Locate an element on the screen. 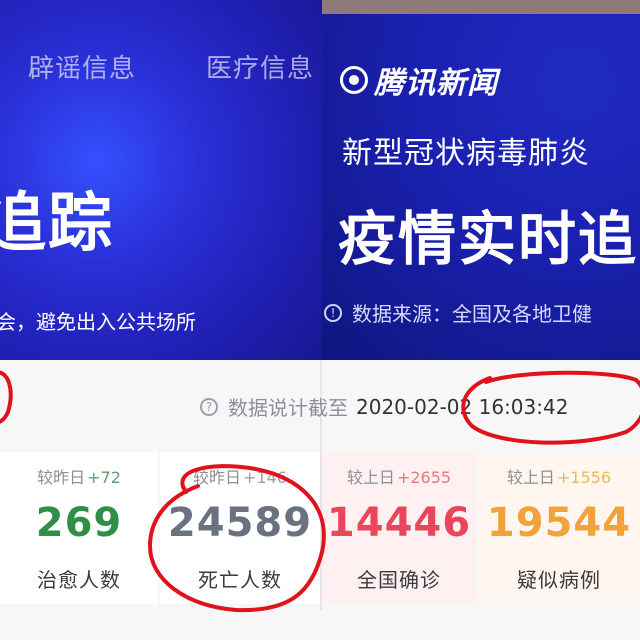  info-circle-icon: ! is located at coordinates (333, 312).